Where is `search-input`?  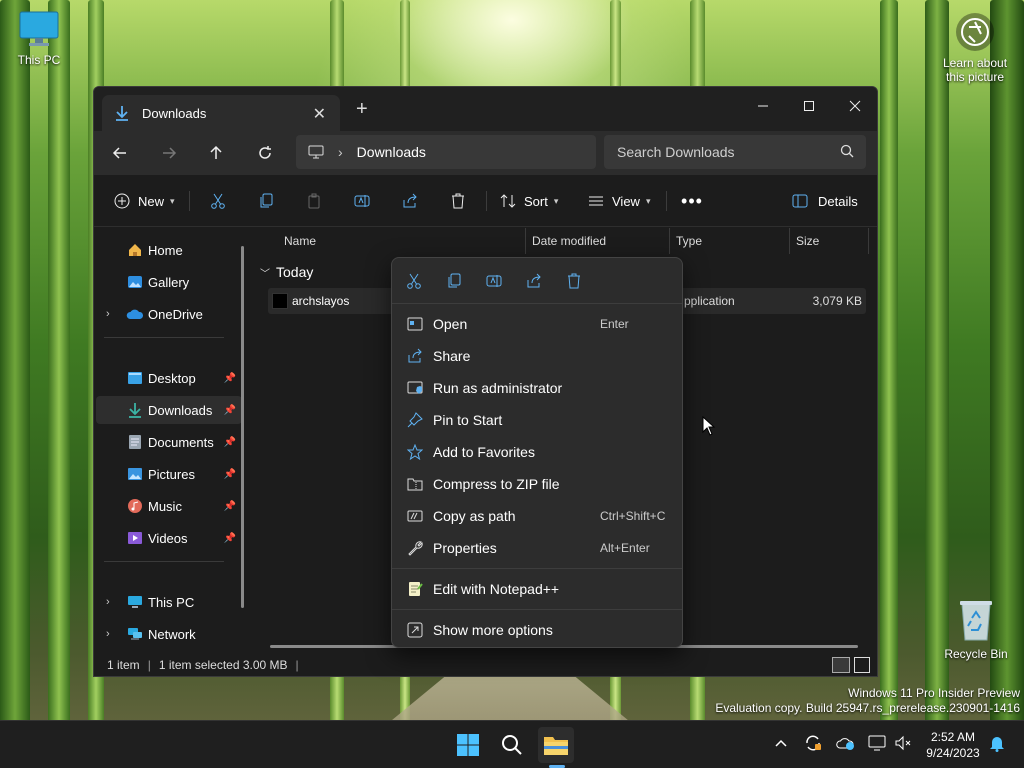 search-input is located at coordinates (722, 152).